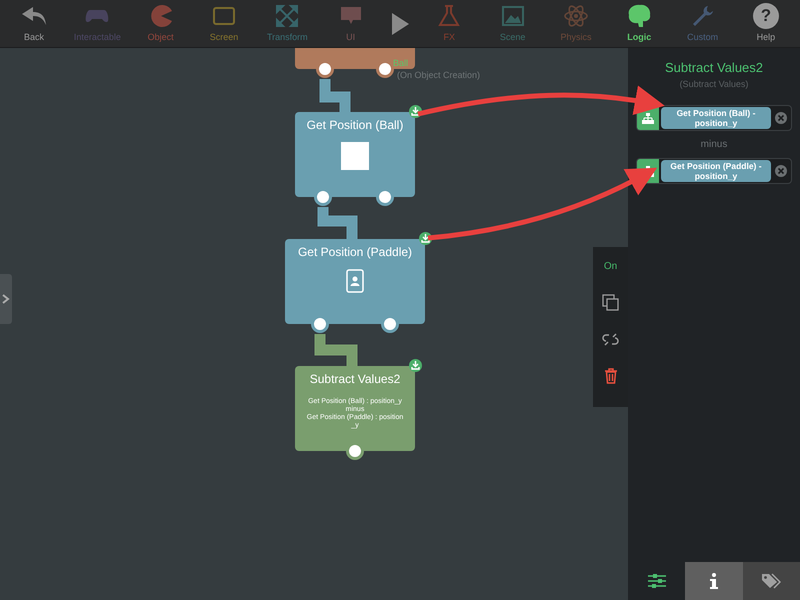 The height and width of the screenshot is (600, 800). I want to click on sliders-icon, so click(657, 581).